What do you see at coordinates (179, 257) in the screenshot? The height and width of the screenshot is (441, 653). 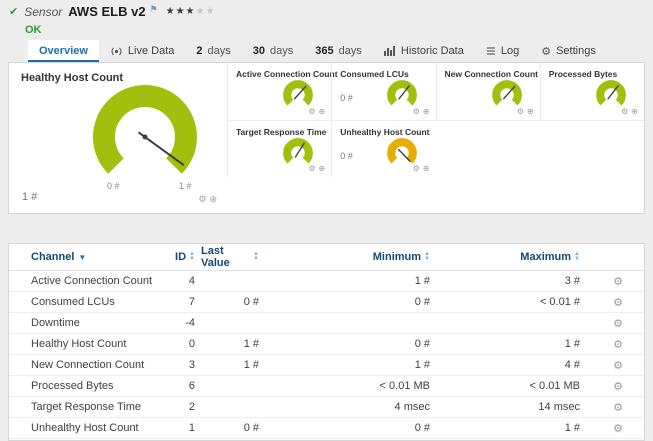 I see `column-header-id: ID ▲ ▼` at bounding box center [179, 257].